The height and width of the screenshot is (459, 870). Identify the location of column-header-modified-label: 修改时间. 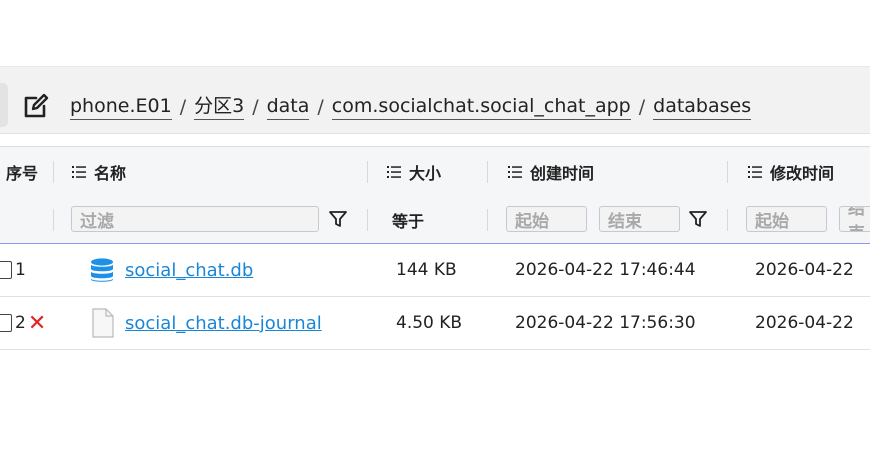
(802, 173).